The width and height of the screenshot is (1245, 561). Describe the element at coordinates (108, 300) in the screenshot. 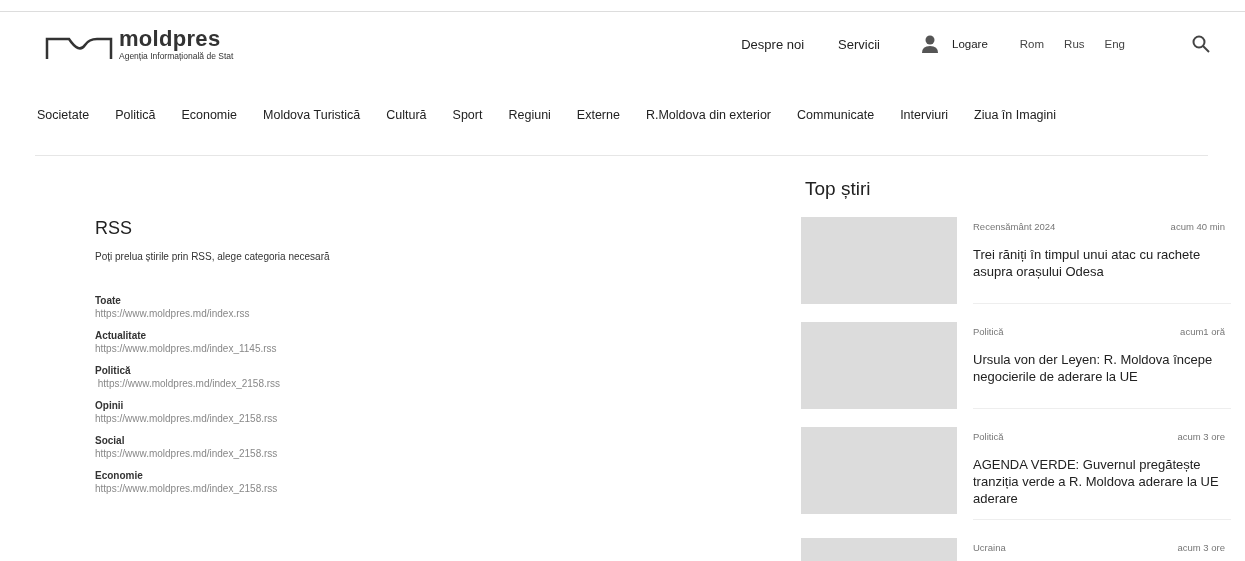

I see `feed-name: Toate` at that location.